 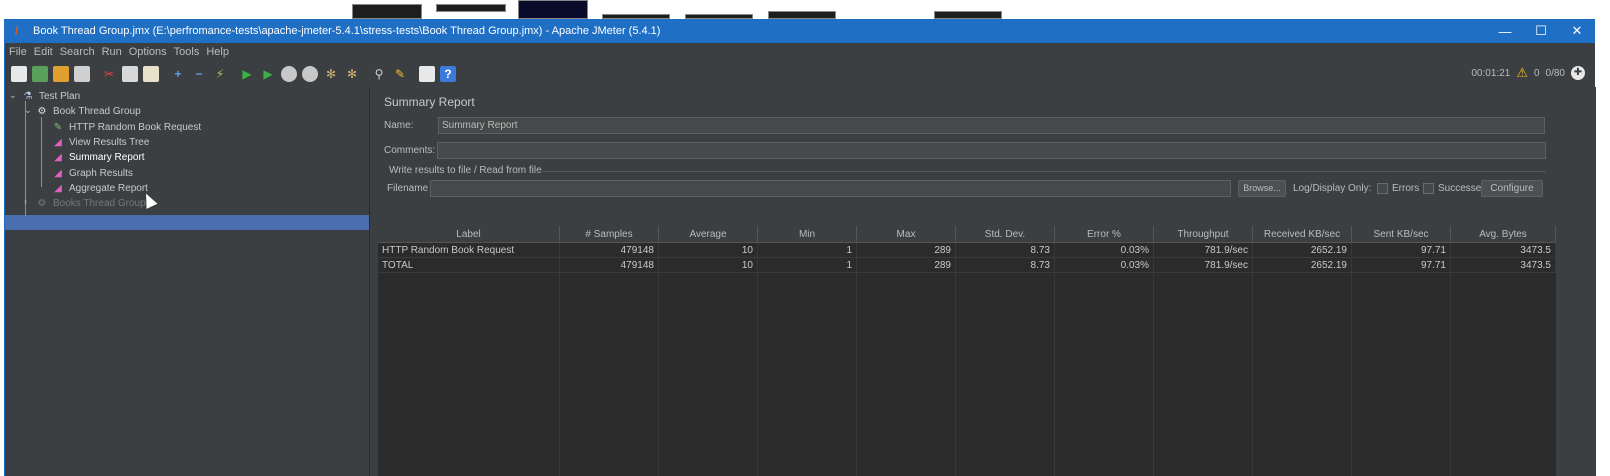 What do you see at coordinates (379, 74) in the screenshot?
I see `search-icon: ⚲` at bounding box center [379, 74].